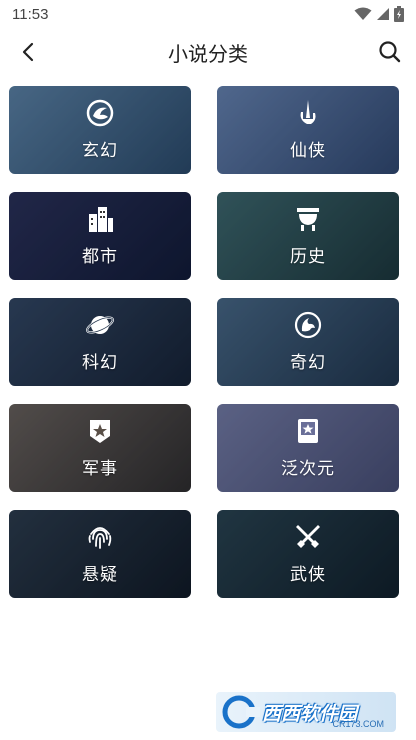  Describe the element at coordinates (308, 363) in the screenshot. I see `category-label: 奇幻` at that location.